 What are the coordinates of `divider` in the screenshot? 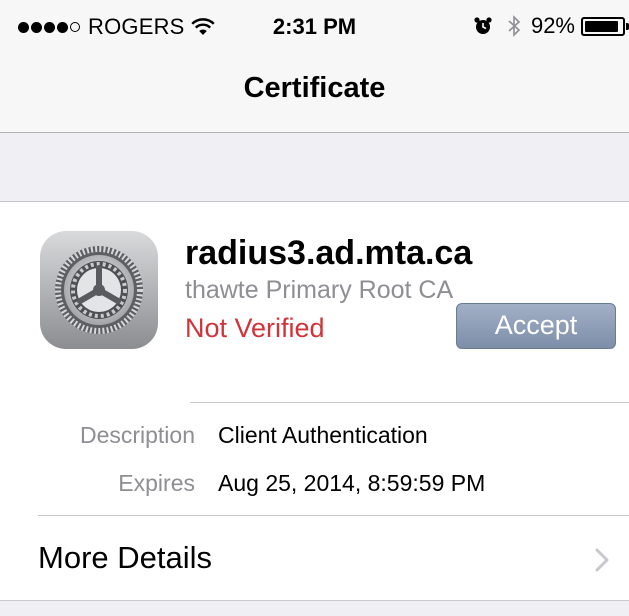 It's located at (409, 402).